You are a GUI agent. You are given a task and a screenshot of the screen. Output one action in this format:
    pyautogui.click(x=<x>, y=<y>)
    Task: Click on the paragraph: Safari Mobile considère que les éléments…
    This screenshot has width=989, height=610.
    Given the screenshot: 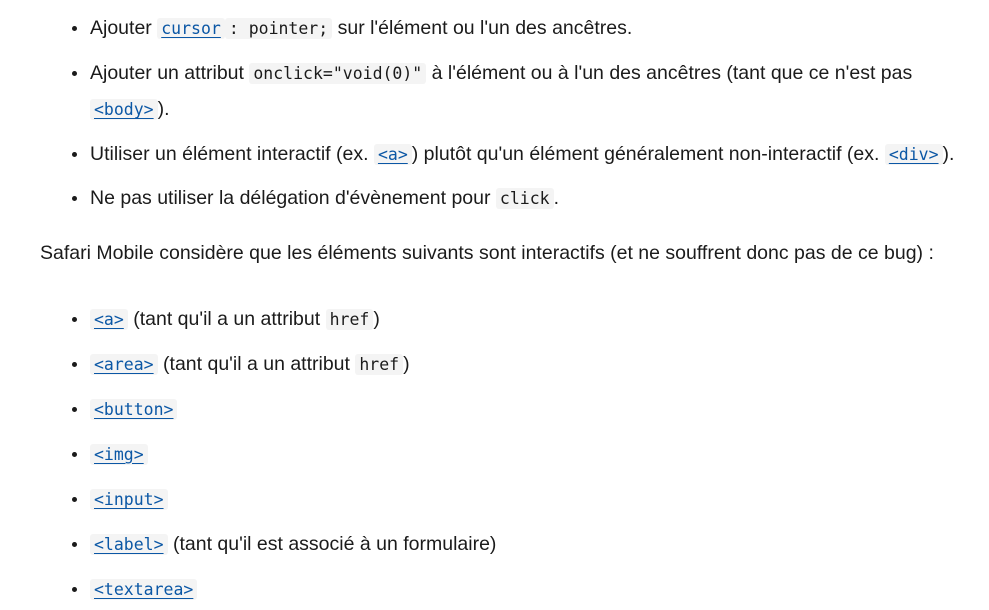 What is the action you would take?
    pyautogui.click(x=487, y=253)
    